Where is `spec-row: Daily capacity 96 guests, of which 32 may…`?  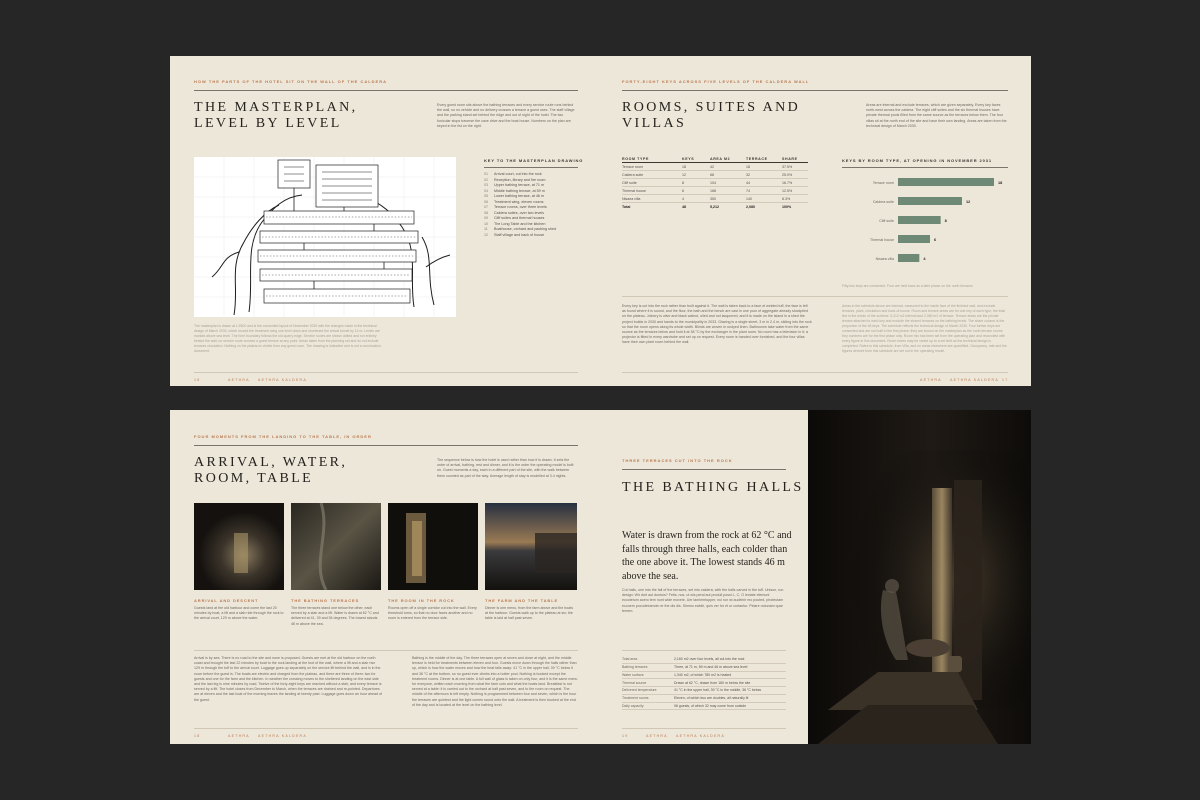 spec-row: Daily capacity 96 guests, of which 32 may… is located at coordinates (704, 706).